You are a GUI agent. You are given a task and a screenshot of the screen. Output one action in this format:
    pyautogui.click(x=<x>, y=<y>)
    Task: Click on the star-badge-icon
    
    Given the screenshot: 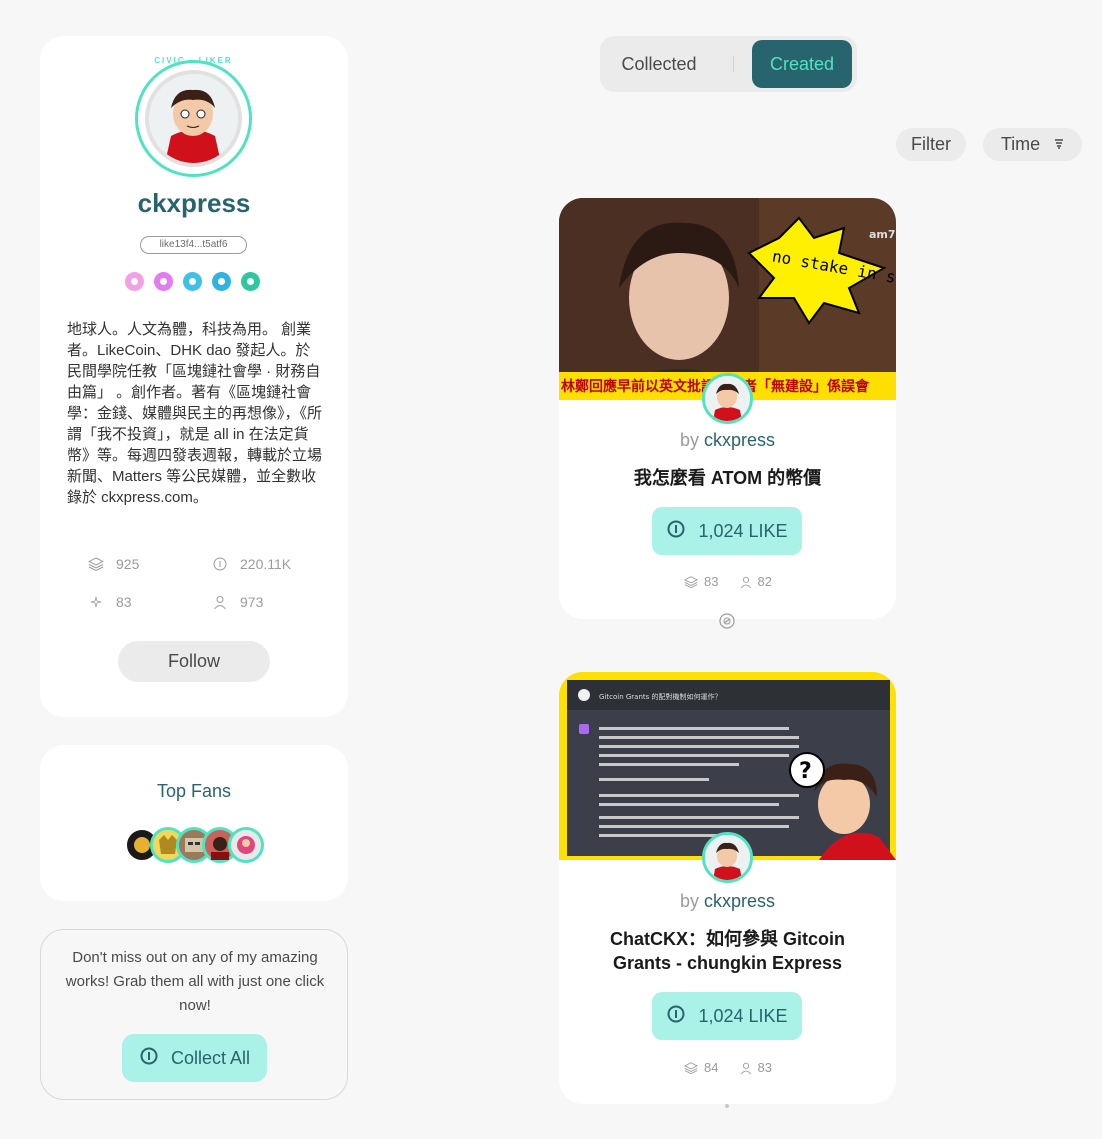 What is the action you would take?
    pyautogui.click(x=250, y=281)
    